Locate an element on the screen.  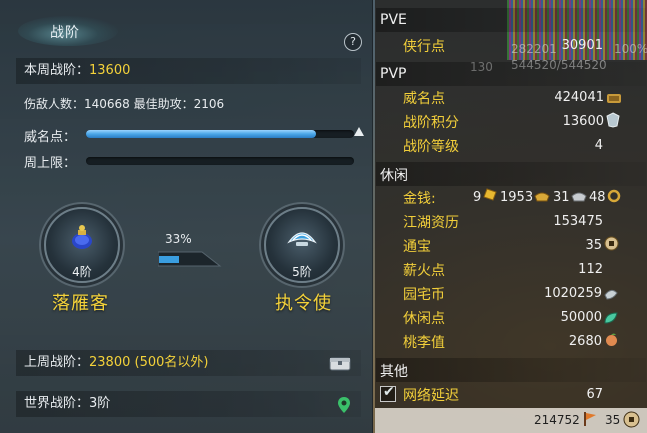
pve-section-band is located at coordinates (511, 20).